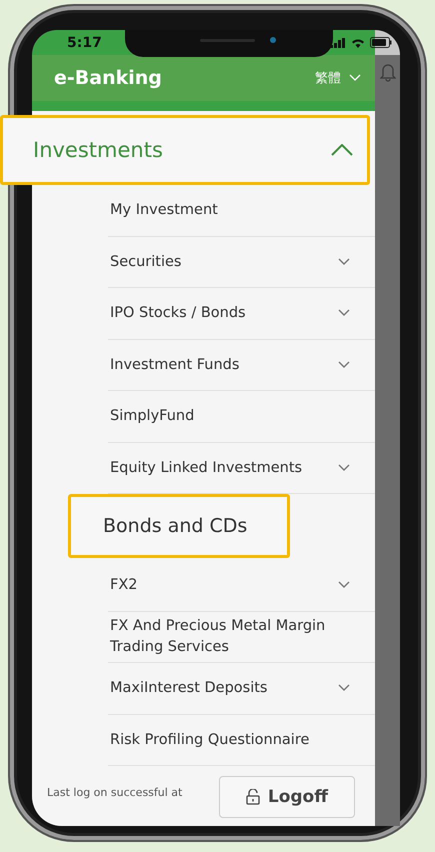 This screenshot has width=435, height=852. I want to click on bell-icon, so click(388, 72).